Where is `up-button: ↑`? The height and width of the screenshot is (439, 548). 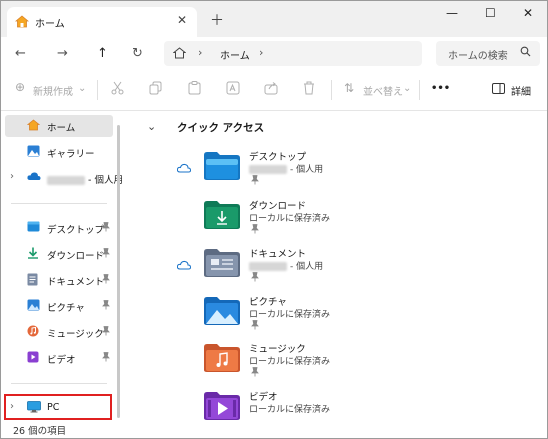
up-button: ↑ is located at coordinates (102, 53).